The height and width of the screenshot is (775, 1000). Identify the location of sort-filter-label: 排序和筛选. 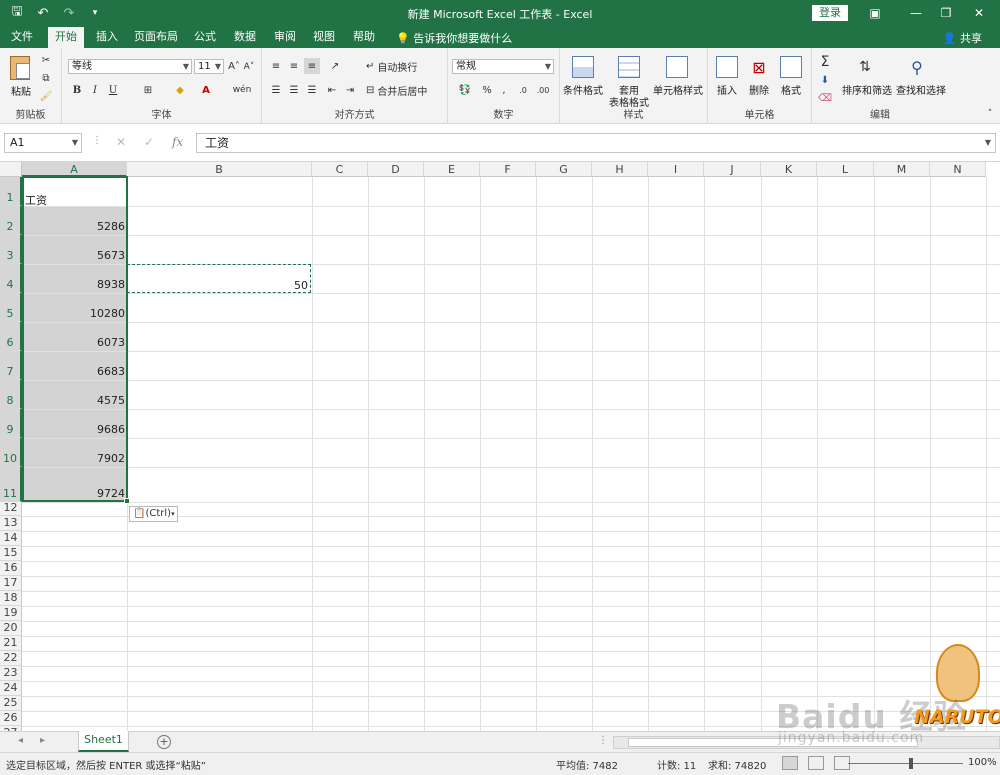
(867, 89).